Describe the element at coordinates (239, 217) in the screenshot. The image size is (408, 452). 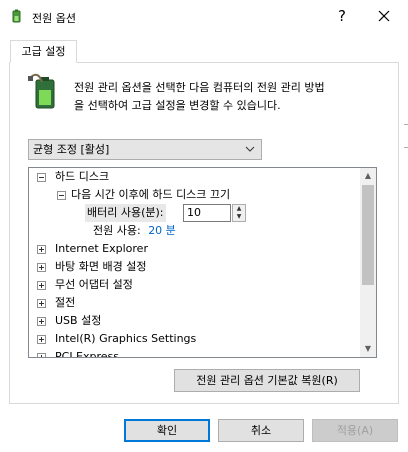
I see `spin-down-icon: ▼` at that location.